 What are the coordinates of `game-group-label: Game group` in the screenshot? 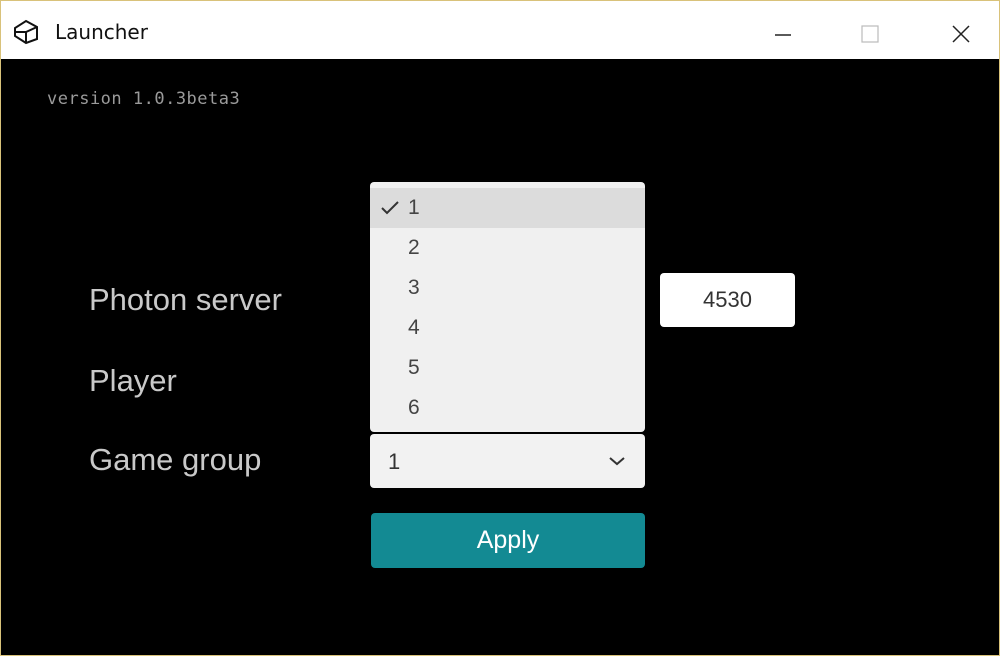 It's located at (175, 459).